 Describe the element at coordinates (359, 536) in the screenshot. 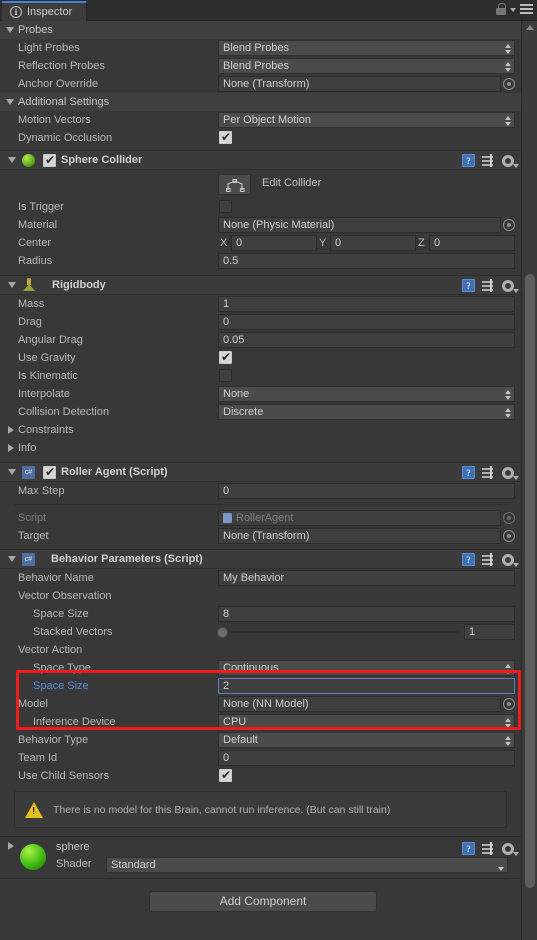

I see `target-objectfield: None (Transform)` at that location.